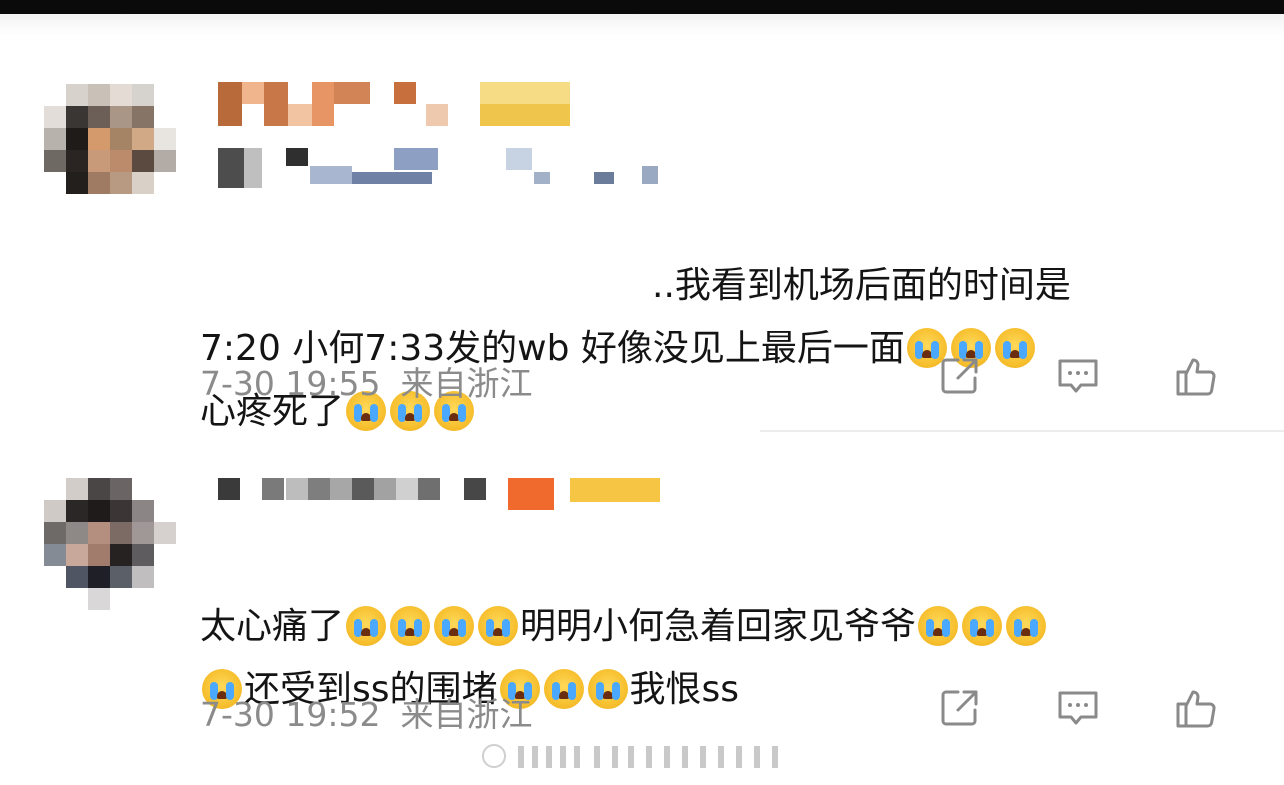  What do you see at coordinates (861, 285) in the screenshot?
I see `comment-text-line: ..我看到机场后面的时间是` at bounding box center [861, 285].